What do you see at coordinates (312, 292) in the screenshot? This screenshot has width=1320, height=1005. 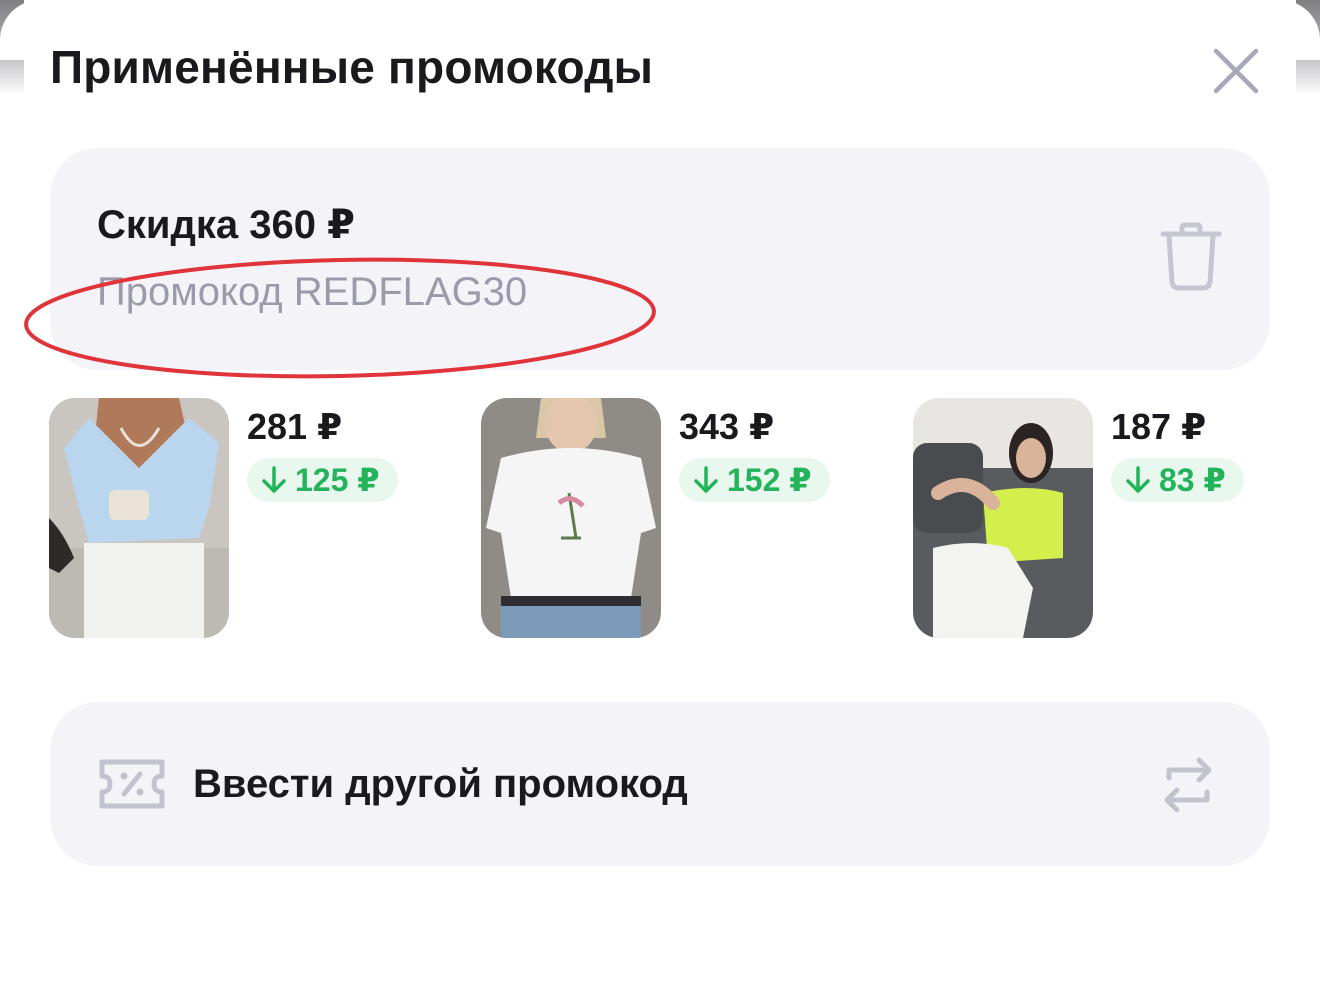 I see `promo-code-label: Промокод REDFLAG30` at bounding box center [312, 292].